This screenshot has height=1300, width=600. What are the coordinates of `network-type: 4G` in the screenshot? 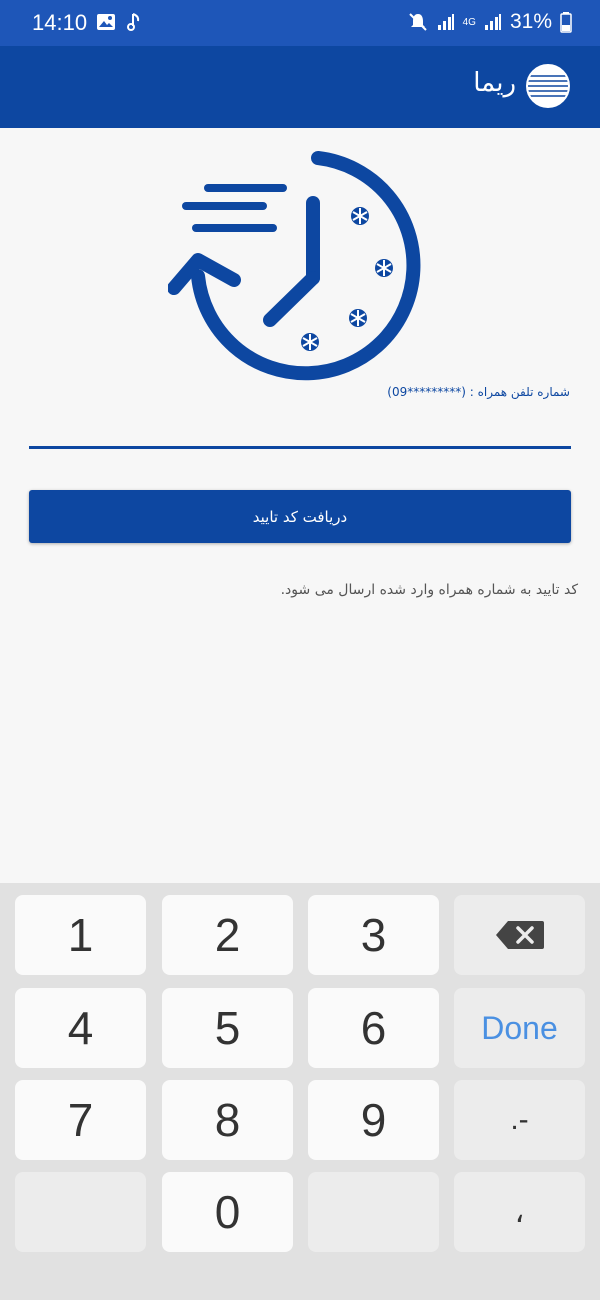 It's located at (469, 22).